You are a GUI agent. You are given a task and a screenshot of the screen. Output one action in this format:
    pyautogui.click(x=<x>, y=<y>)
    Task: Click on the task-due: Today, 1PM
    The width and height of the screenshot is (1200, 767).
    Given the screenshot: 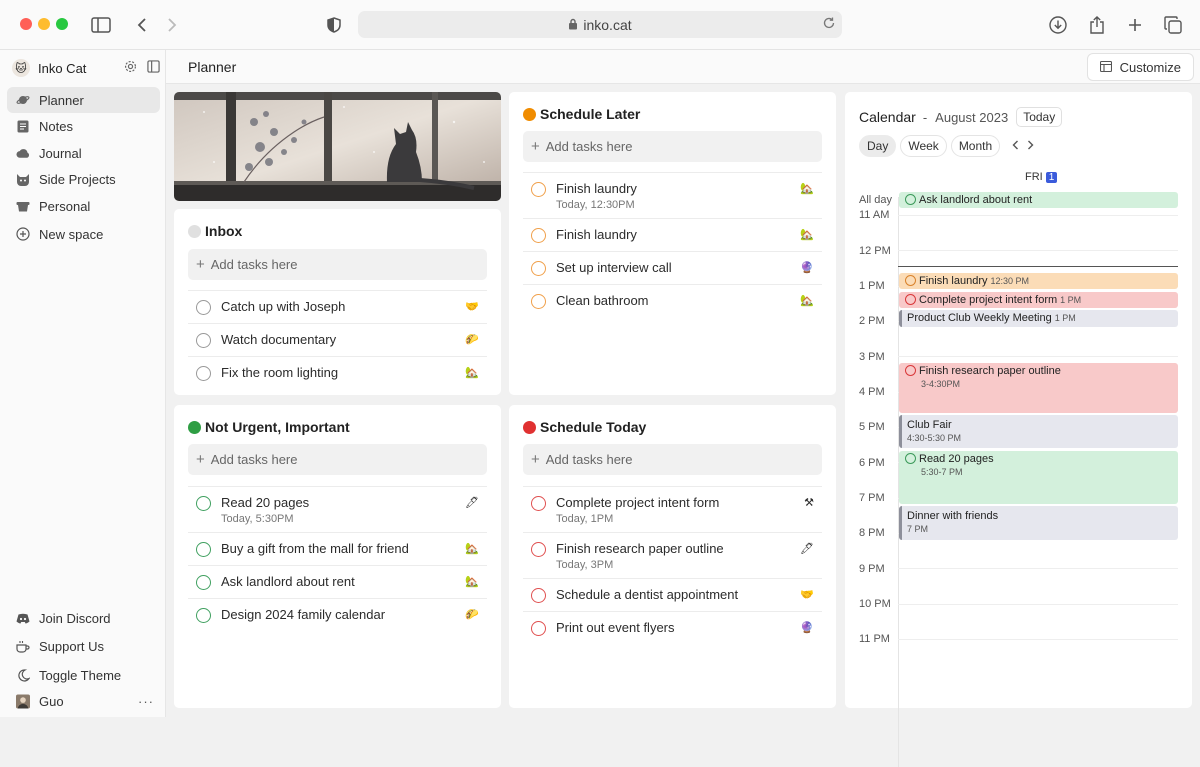 What is the action you would take?
    pyautogui.click(x=585, y=519)
    